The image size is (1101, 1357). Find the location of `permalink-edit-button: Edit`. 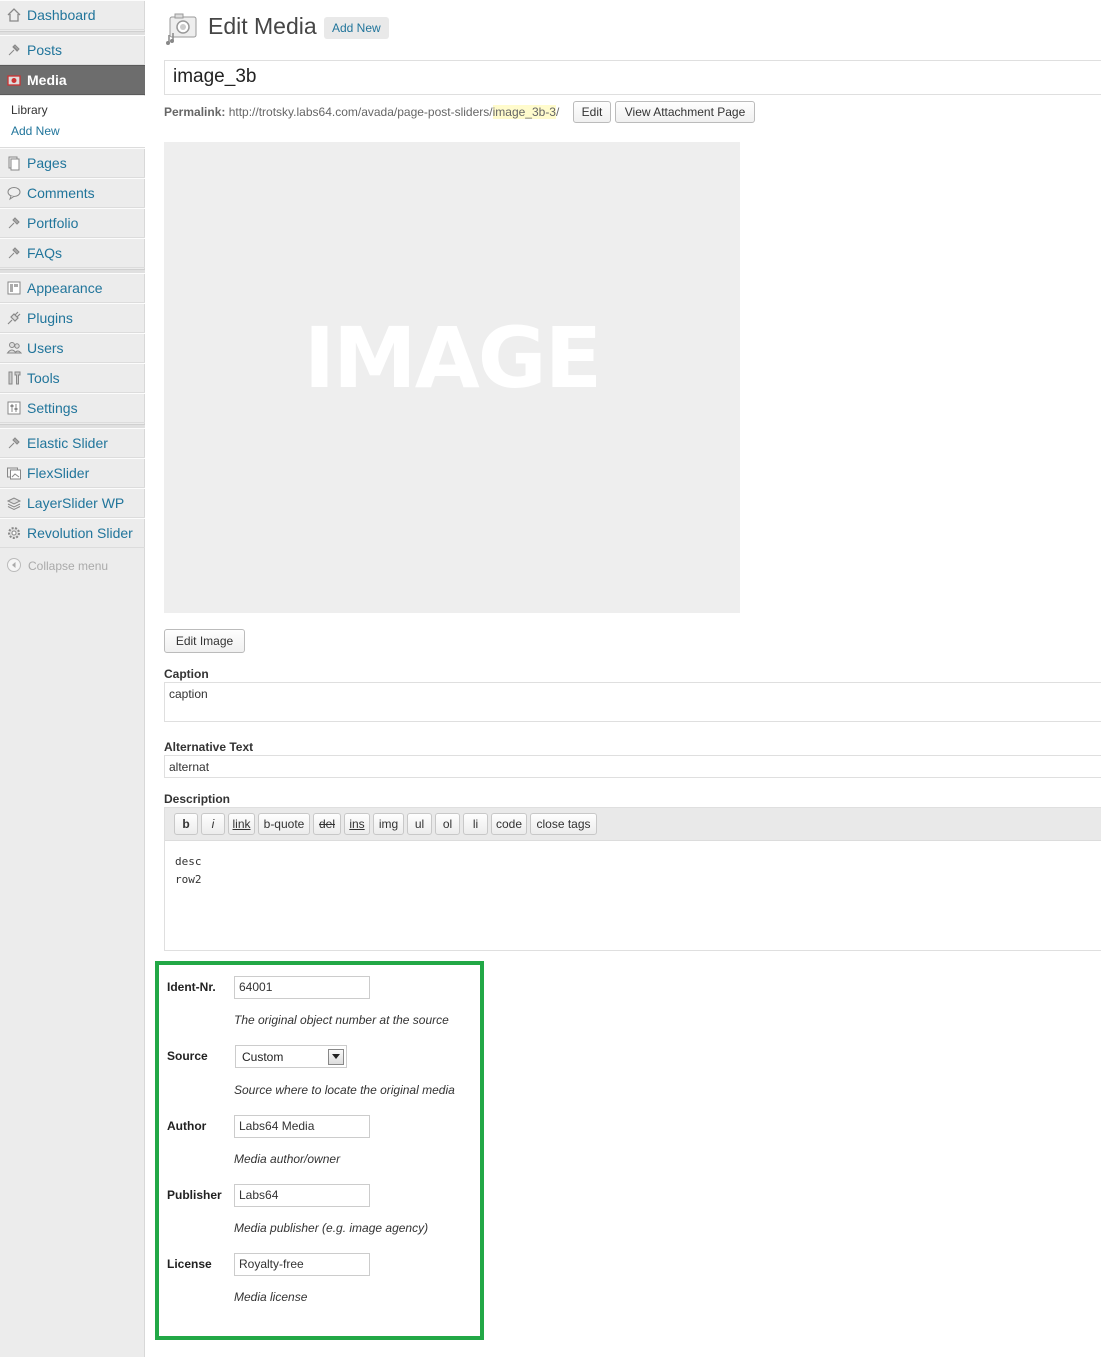

permalink-edit-button: Edit is located at coordinates (592, 112).